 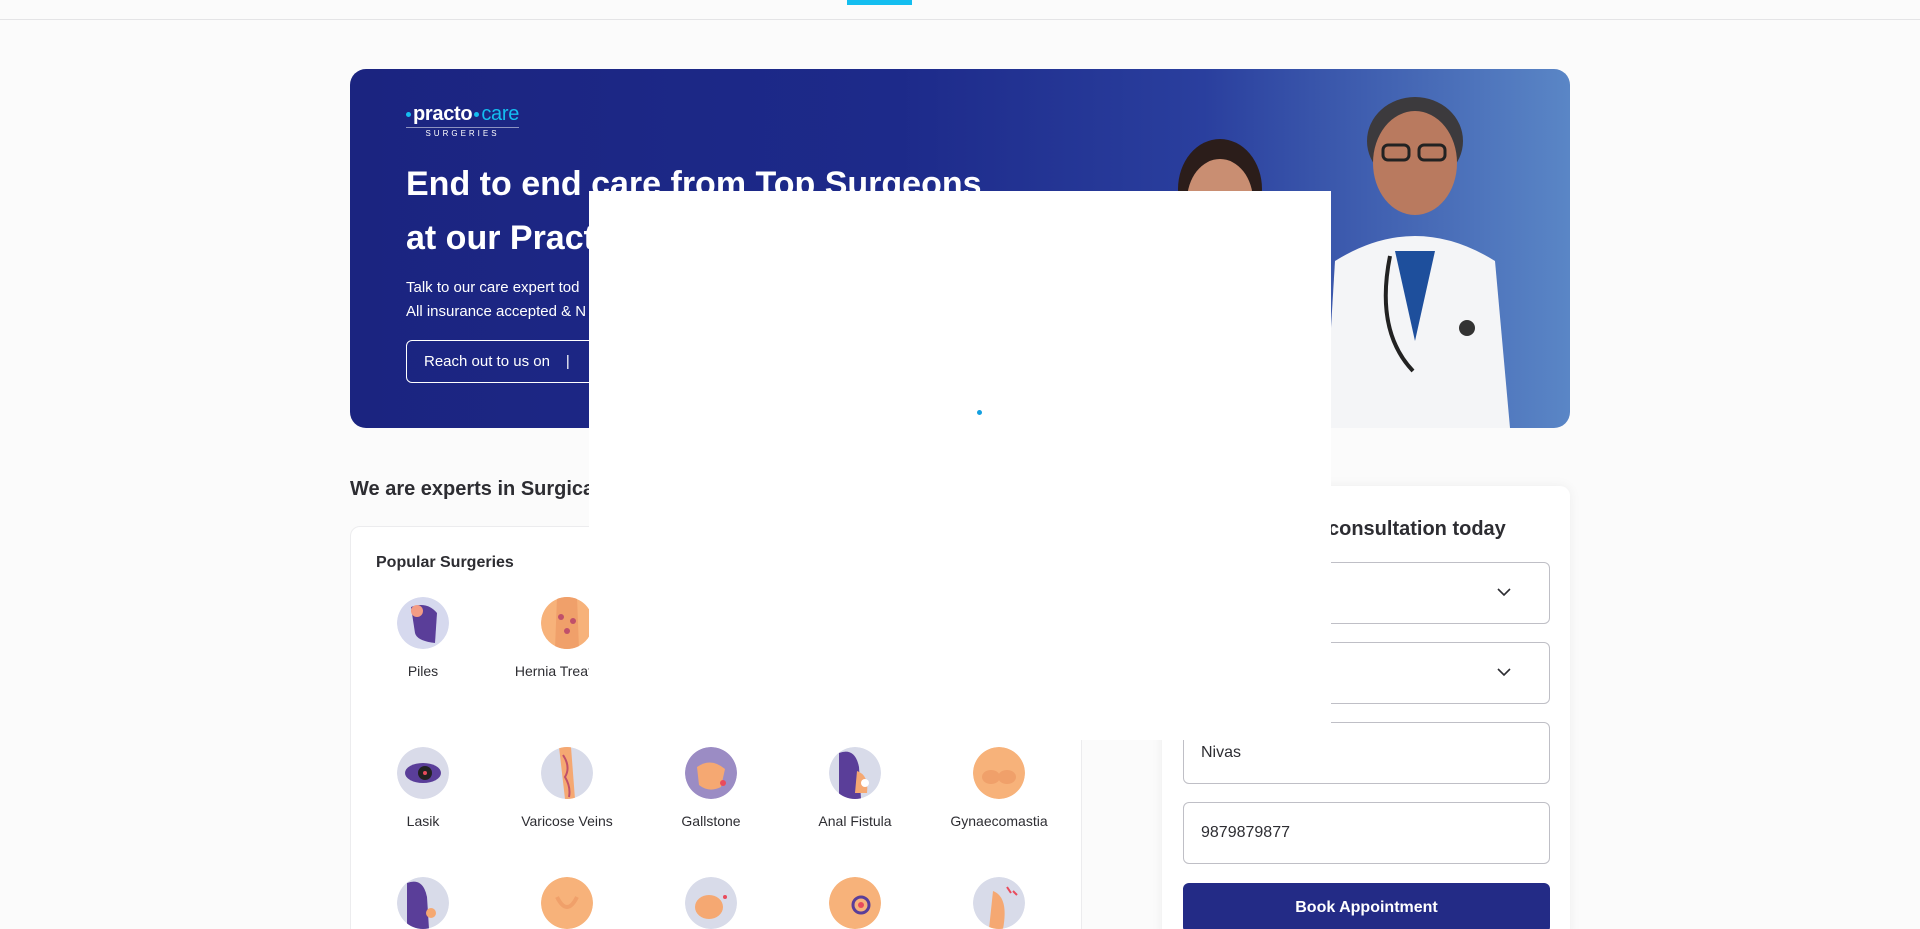 What do you see at coordinates (462, 120) in the screenshot?
I see `practo-care-logo: practo care SURGERIES` at bounding box center [462, 120].